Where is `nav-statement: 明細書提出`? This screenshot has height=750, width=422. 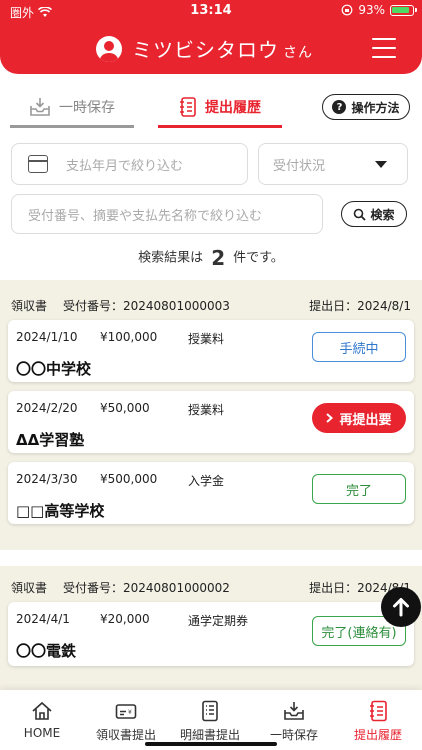 nav-statement: 明細書提出 is located at coordinates (210, 719).